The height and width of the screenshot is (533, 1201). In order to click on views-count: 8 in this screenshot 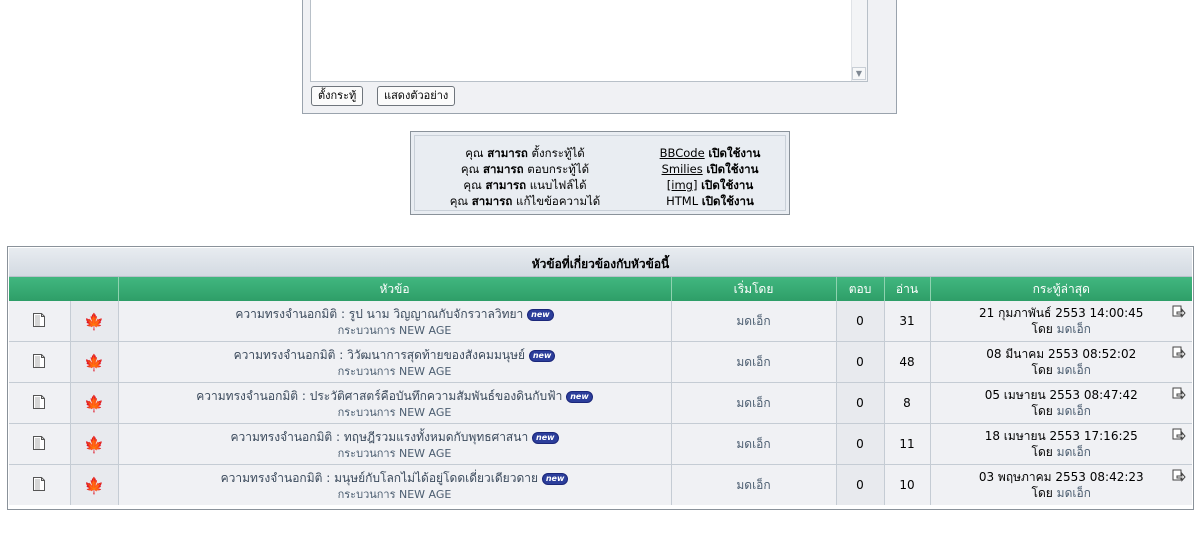, I will do `click(907, 403)`.